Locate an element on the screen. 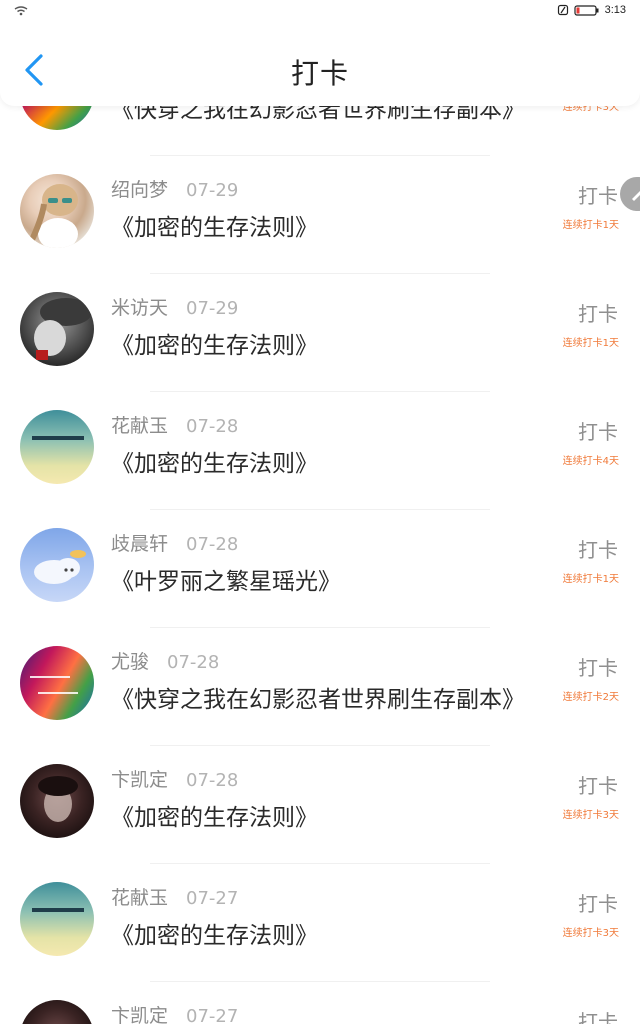 This screenshot has width=640, height=1024. name-line: 歧晨轩 07-28 is located at coordinates (174, 542).